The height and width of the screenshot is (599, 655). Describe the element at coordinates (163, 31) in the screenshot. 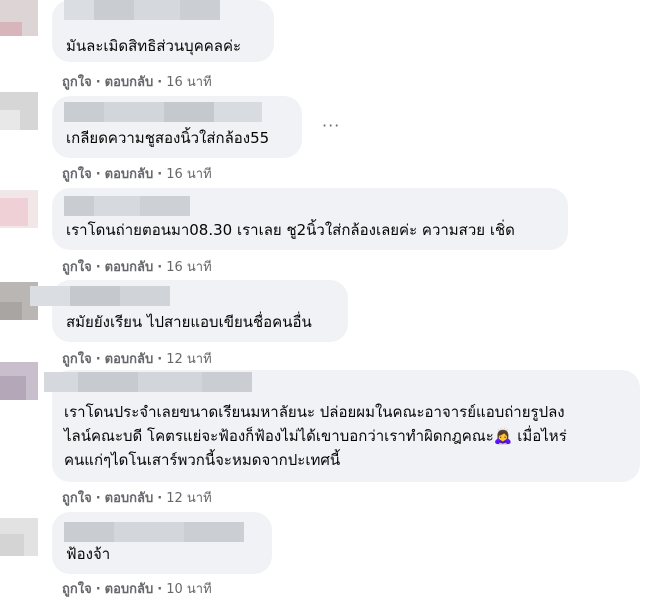

I see `comment-bubble: มันละเมิดสิทธิส่วนบุคคลค่ะ` at that location.